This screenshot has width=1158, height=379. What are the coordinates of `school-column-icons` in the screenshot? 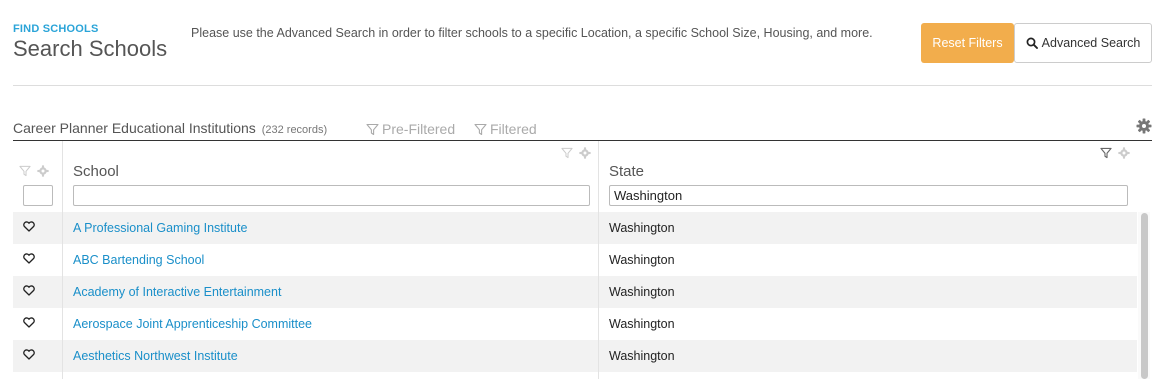 It's located at (576, 153).